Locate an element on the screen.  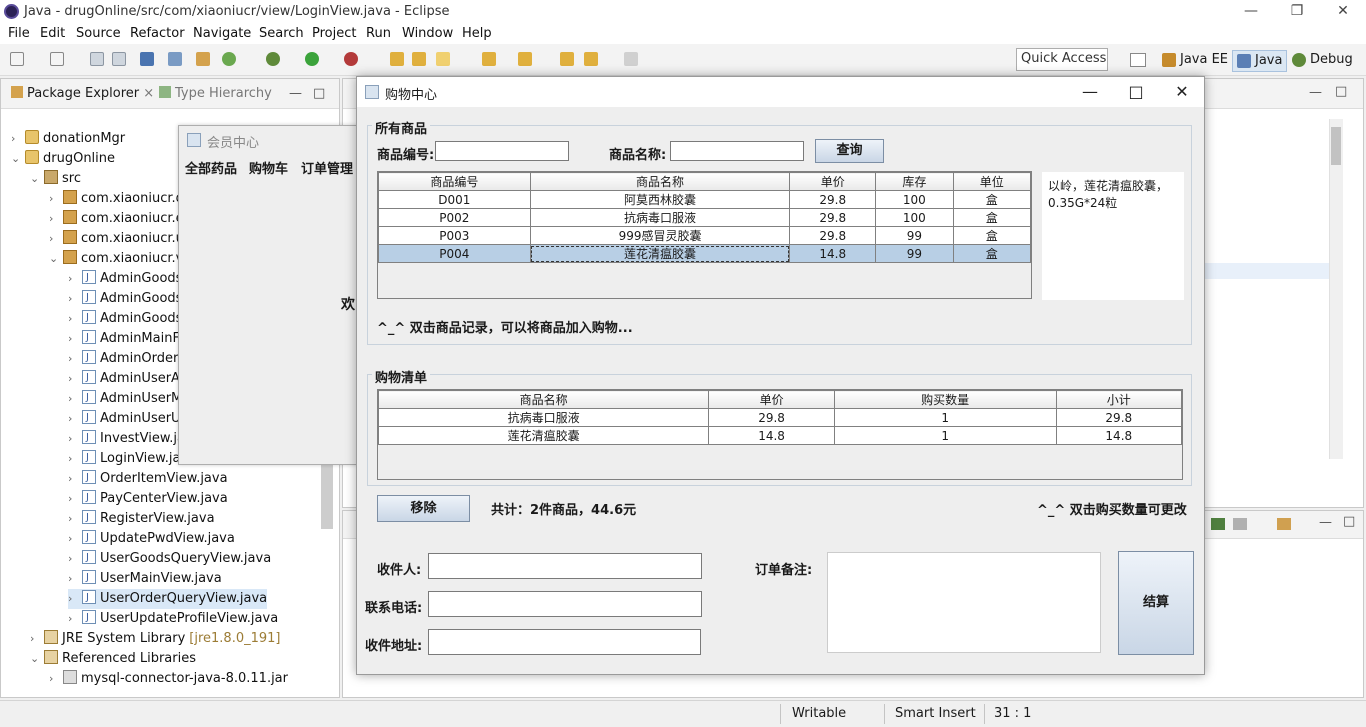
perspective-debug: Debug is located at coordinates (1322, 61).